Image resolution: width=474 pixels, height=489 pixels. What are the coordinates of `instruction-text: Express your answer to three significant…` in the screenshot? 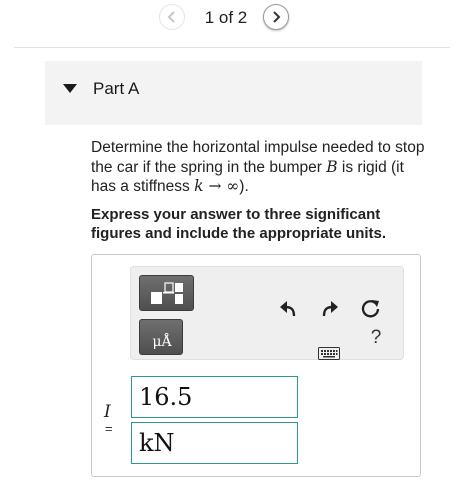 It's located at (239, 224).